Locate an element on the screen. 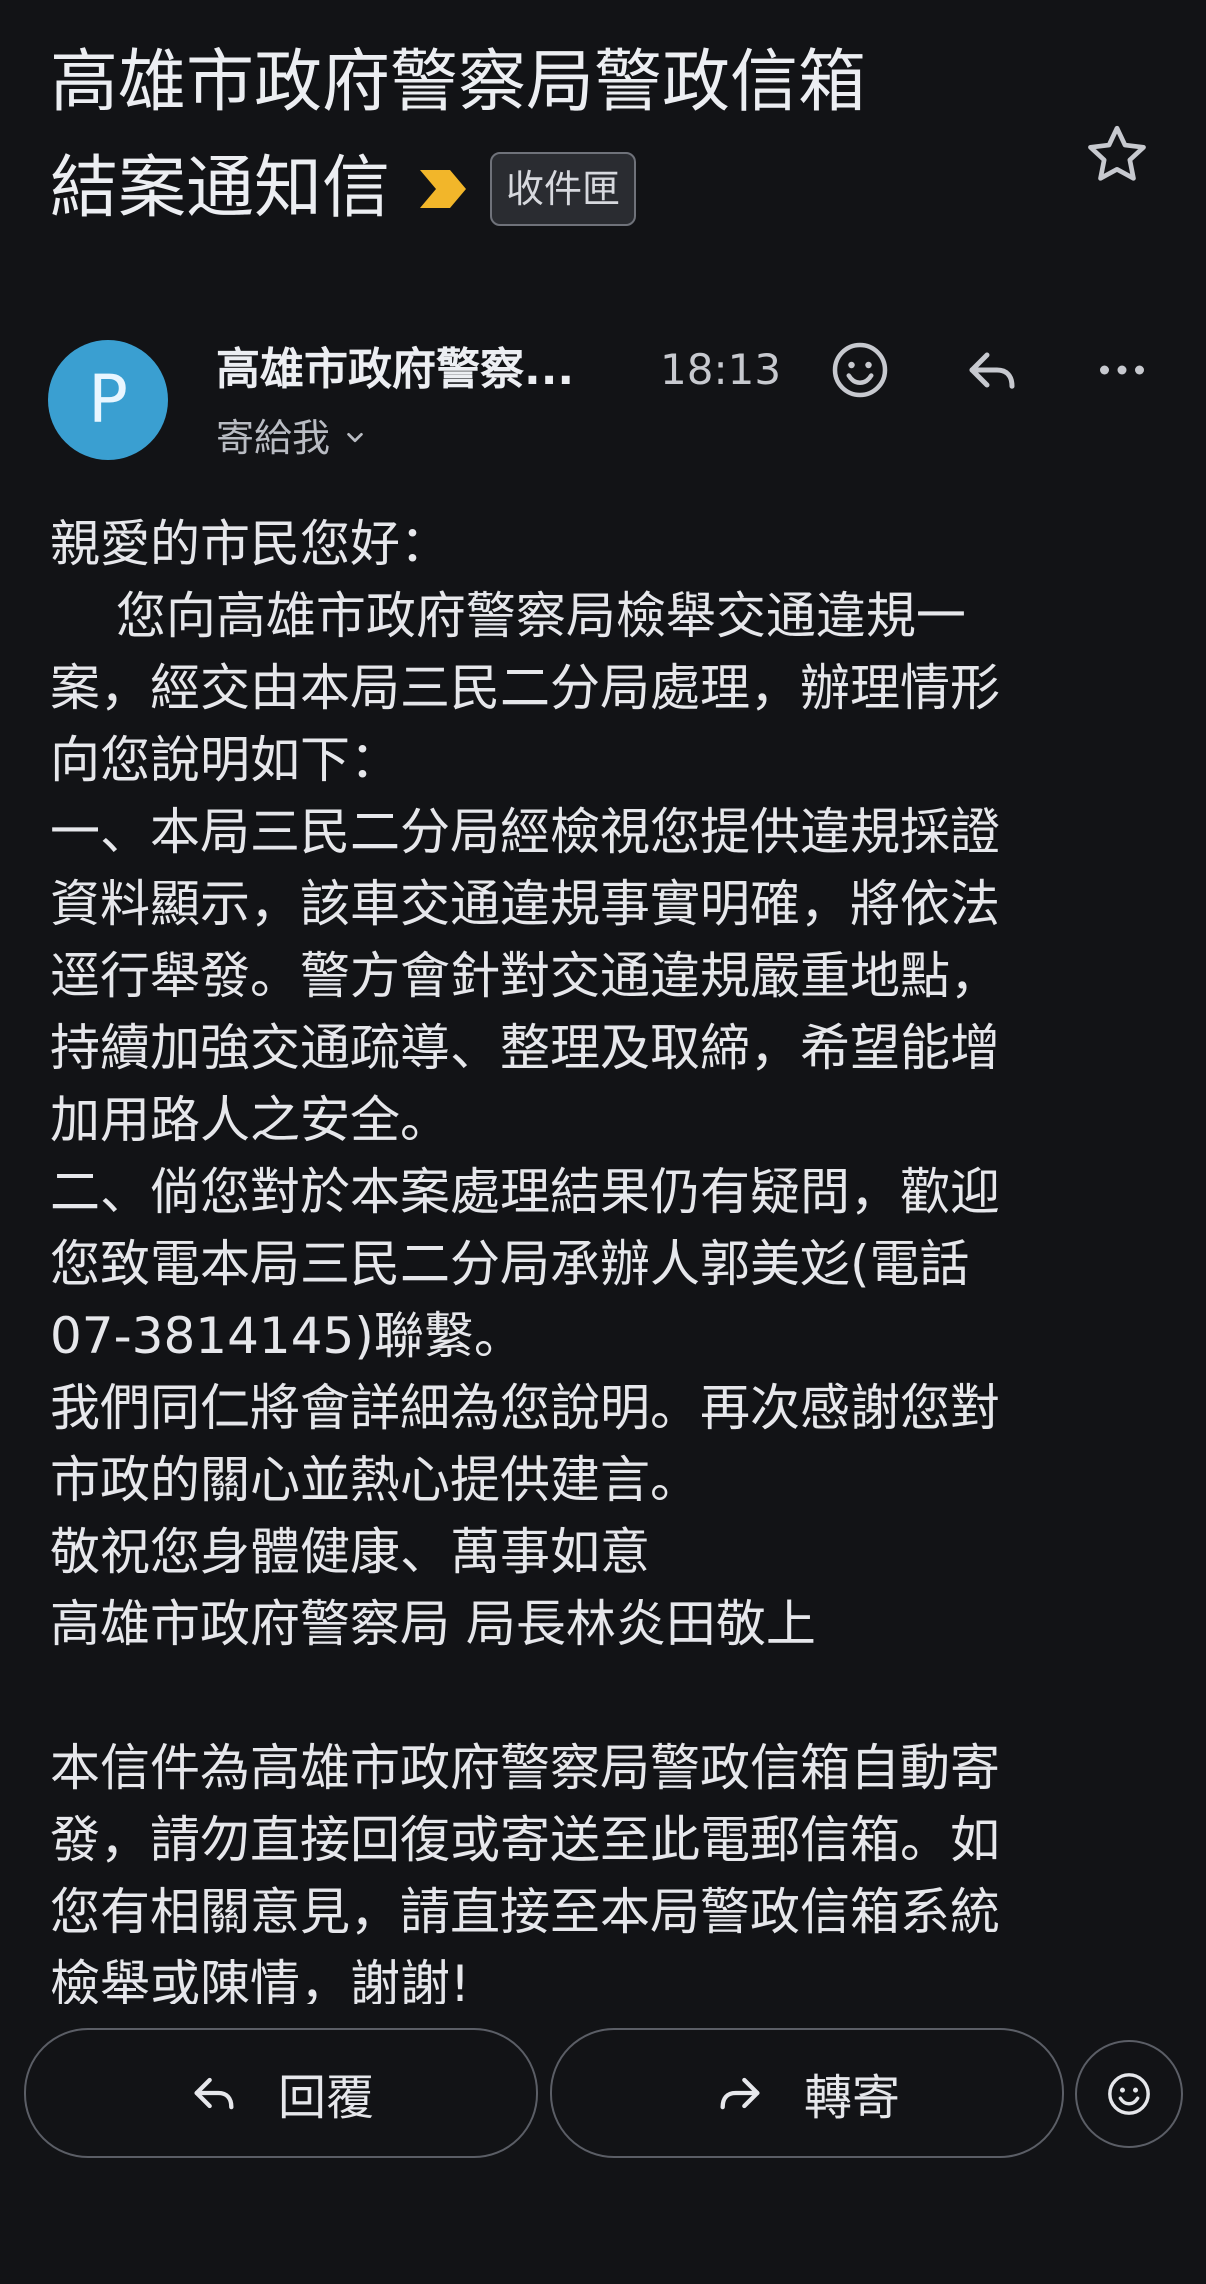  body-line: 我們同仁將會詳細為您說明。再次感謝您對 is located at coordinates (525, 1408).